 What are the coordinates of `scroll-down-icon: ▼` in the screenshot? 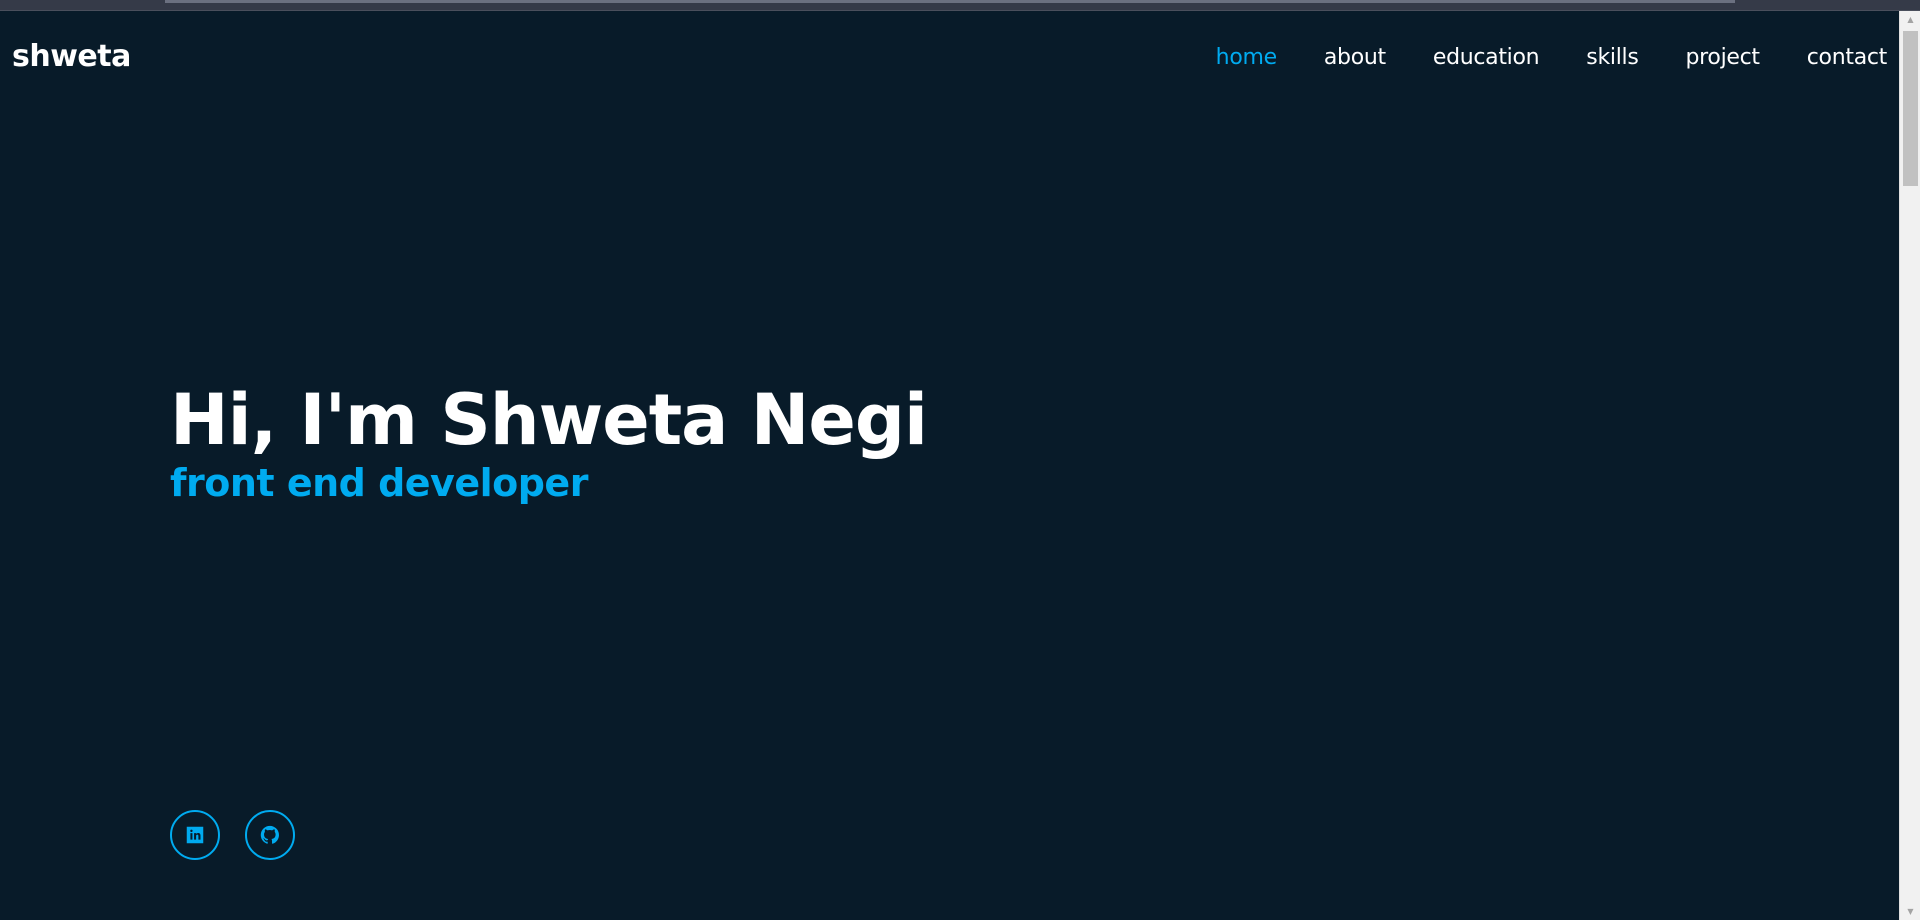 It's located at (1910, 911).